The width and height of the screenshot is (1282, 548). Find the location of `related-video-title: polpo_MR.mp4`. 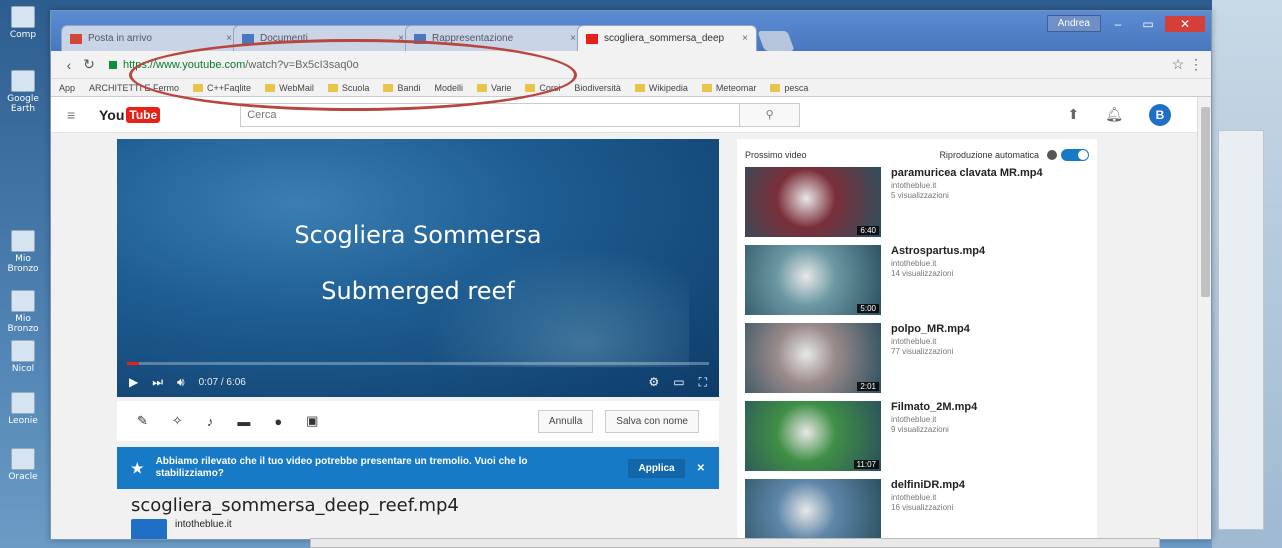

related-video-title: polpo_MR.mp4 is located at coordinates (930, 329).